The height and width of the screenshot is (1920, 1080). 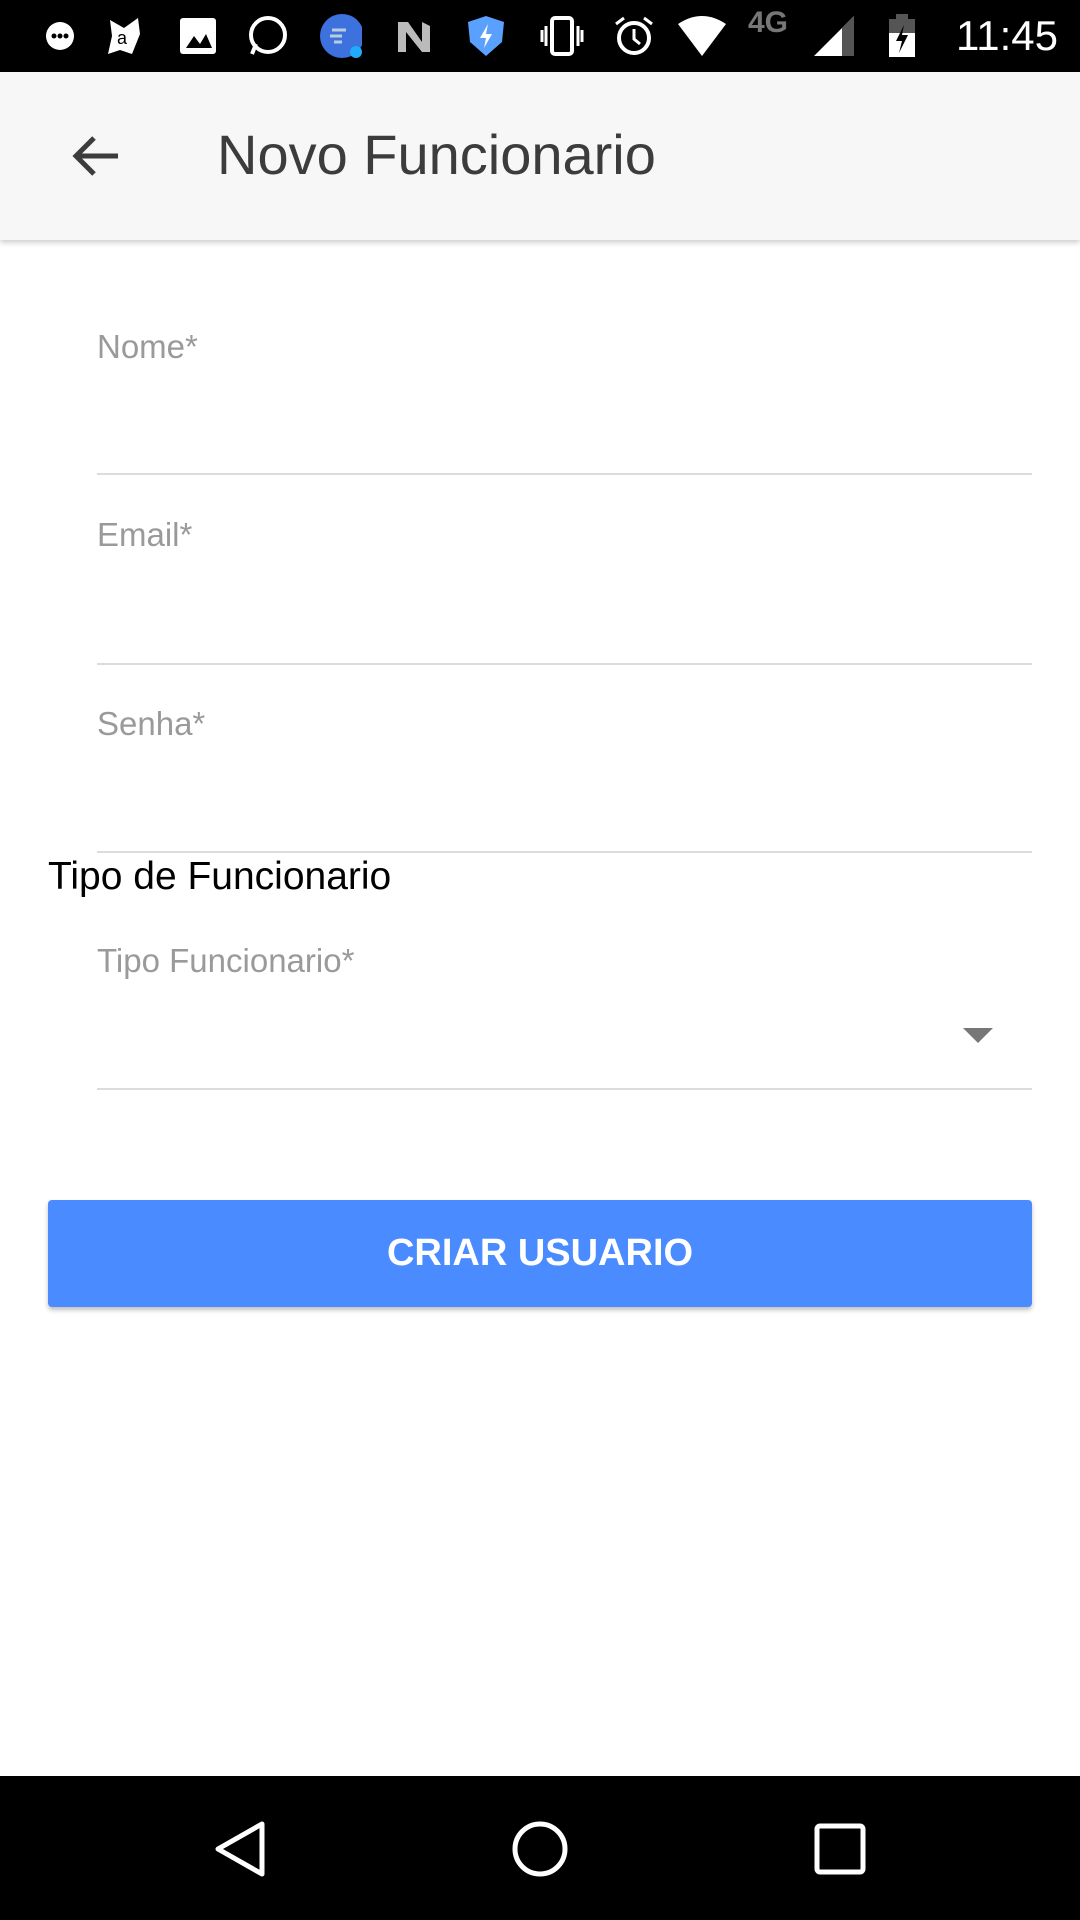 I want to click on section-title: Tipo de Funcionario, so click(x=220, y=876).